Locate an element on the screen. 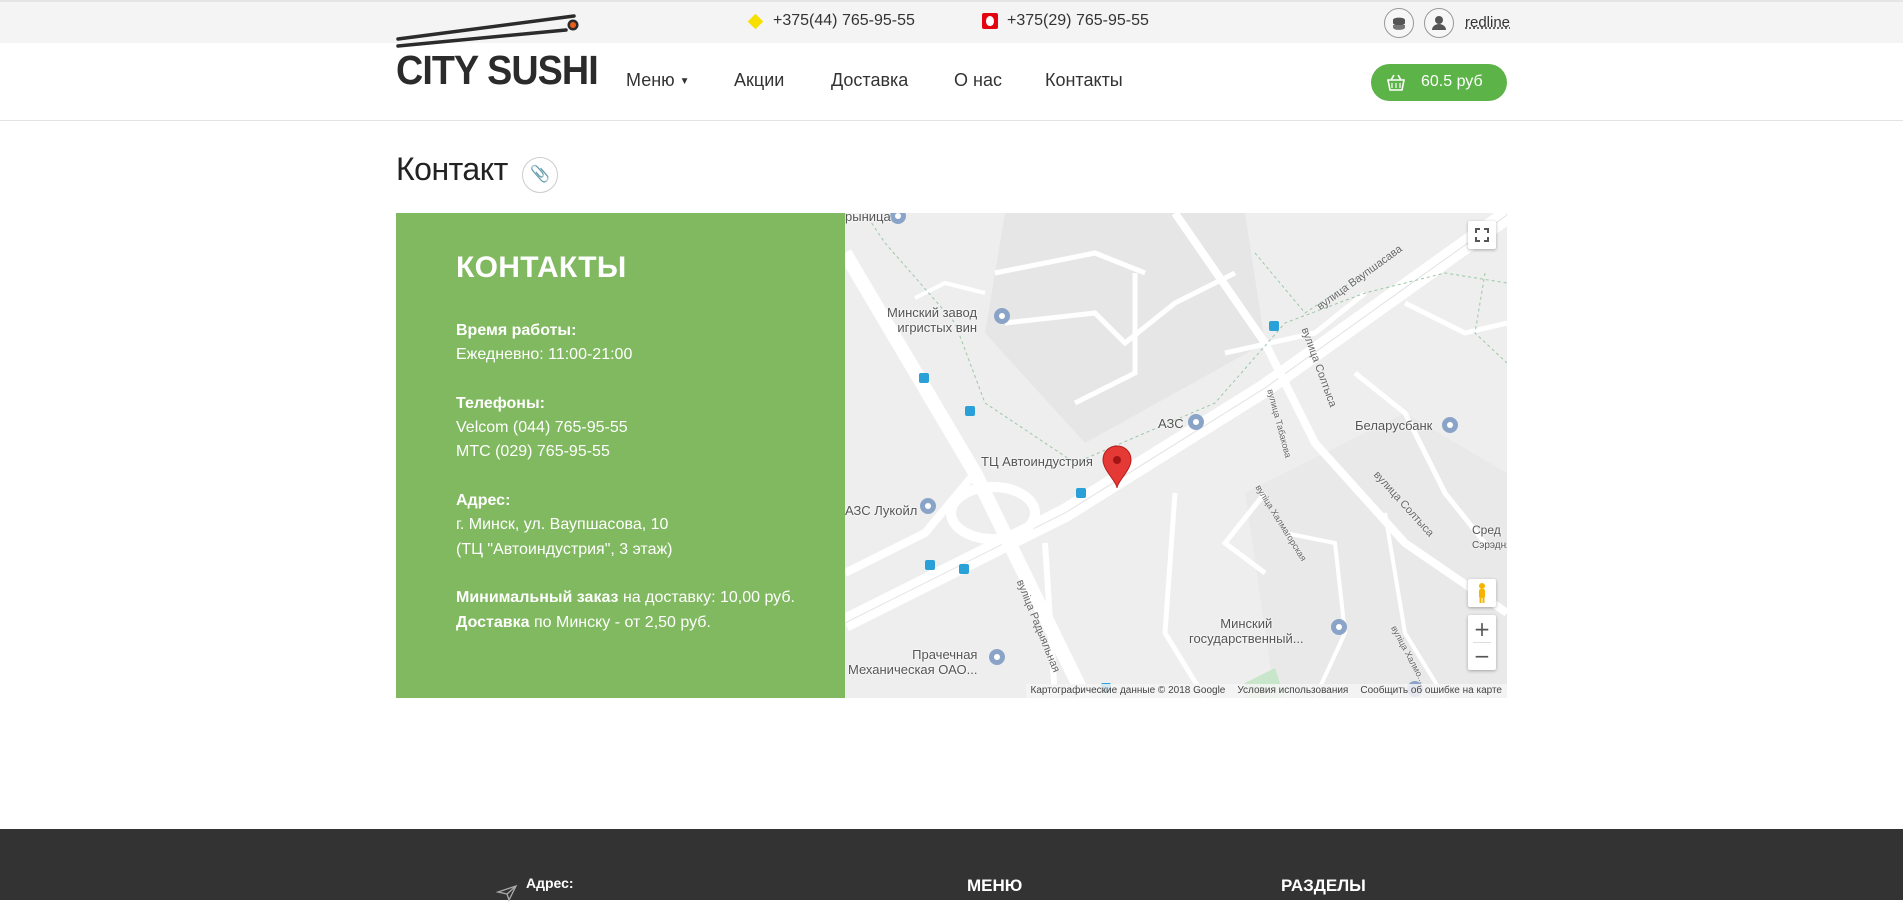  map-label-winery-2: игристых вин is located at coordinates (937, 327).